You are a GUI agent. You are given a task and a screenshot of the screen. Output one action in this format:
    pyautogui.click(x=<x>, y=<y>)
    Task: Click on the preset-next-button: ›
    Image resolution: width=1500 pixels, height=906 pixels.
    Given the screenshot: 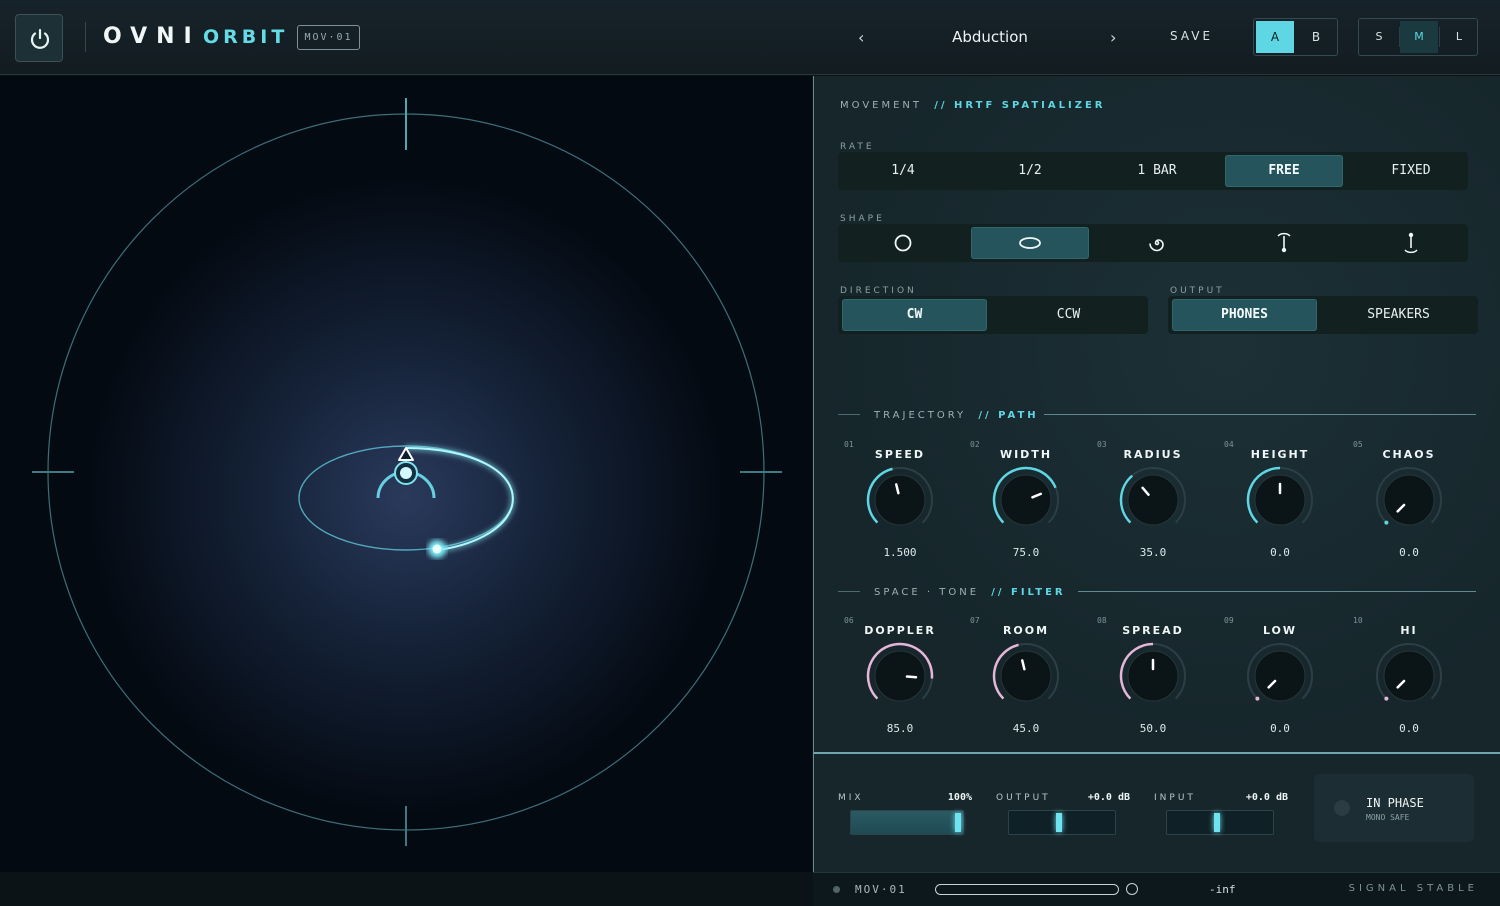 What is the action you would take?
    pyautogui.click(x=1113, y=37)
    